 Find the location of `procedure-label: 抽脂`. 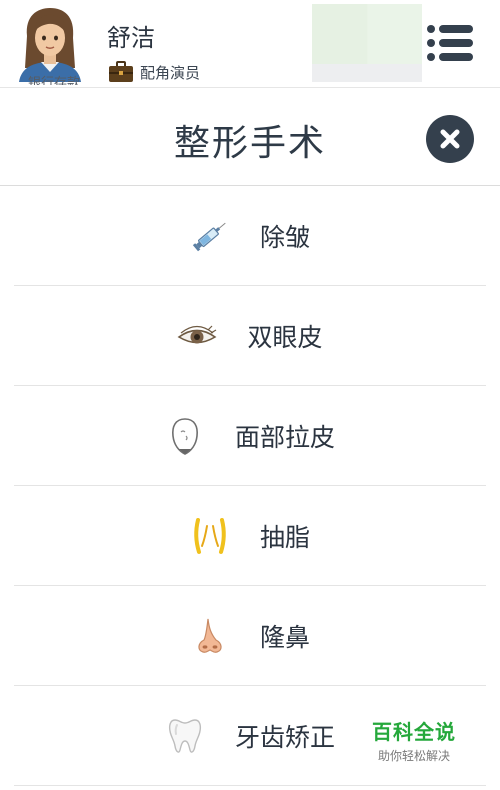

procedure-label: 抽脂 is located at coordinates (284, 537).